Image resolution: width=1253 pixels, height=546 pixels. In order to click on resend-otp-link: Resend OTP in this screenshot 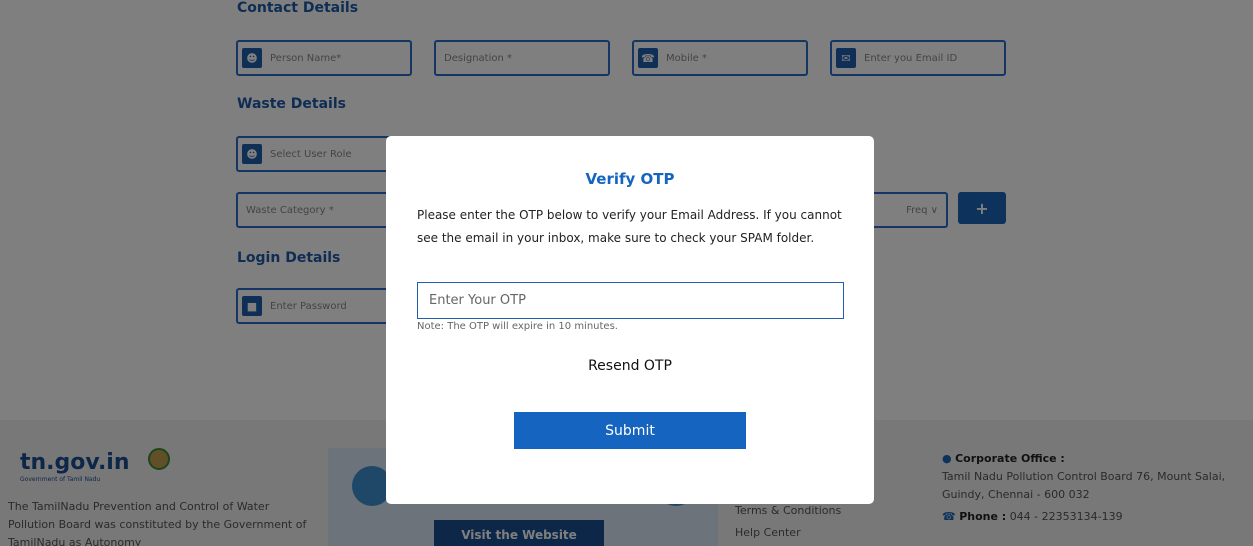, I will do `click(630, 366)`.